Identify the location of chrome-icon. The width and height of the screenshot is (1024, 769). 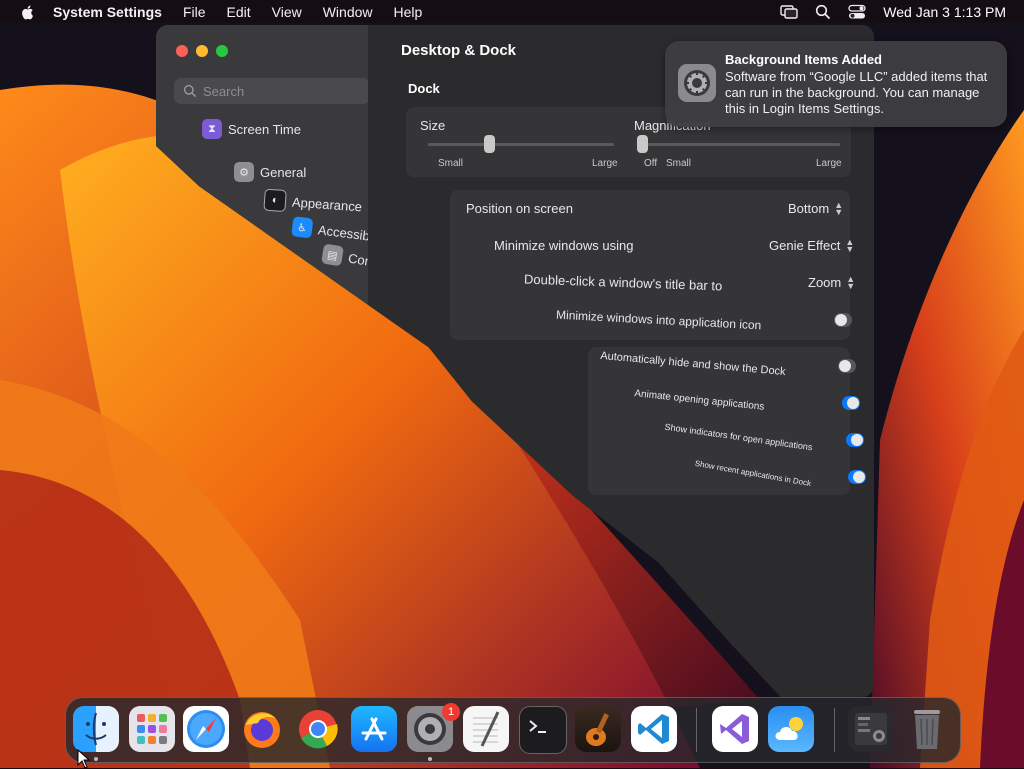
(318, 729).